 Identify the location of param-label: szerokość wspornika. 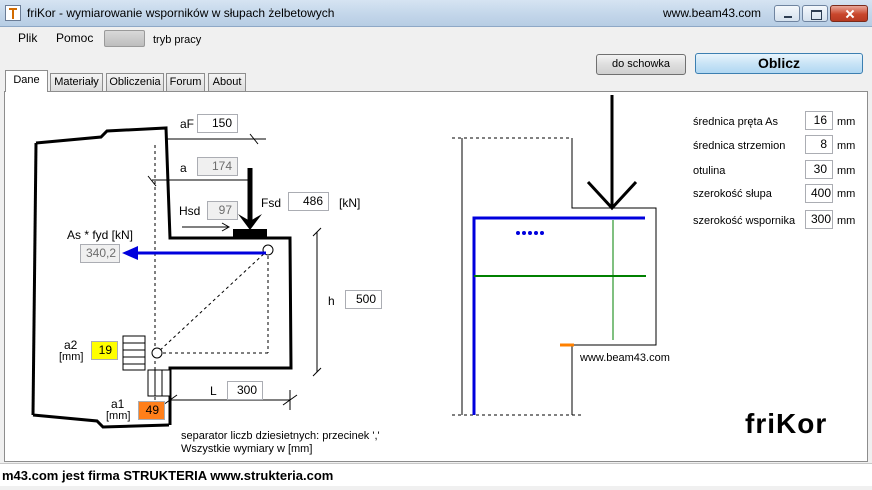
(744, 221).